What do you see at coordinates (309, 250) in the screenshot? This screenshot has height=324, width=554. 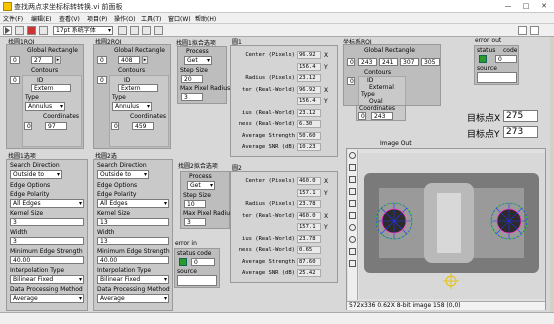 I see `fig2-row-value: 0.65` at bounding box center [309, 250].